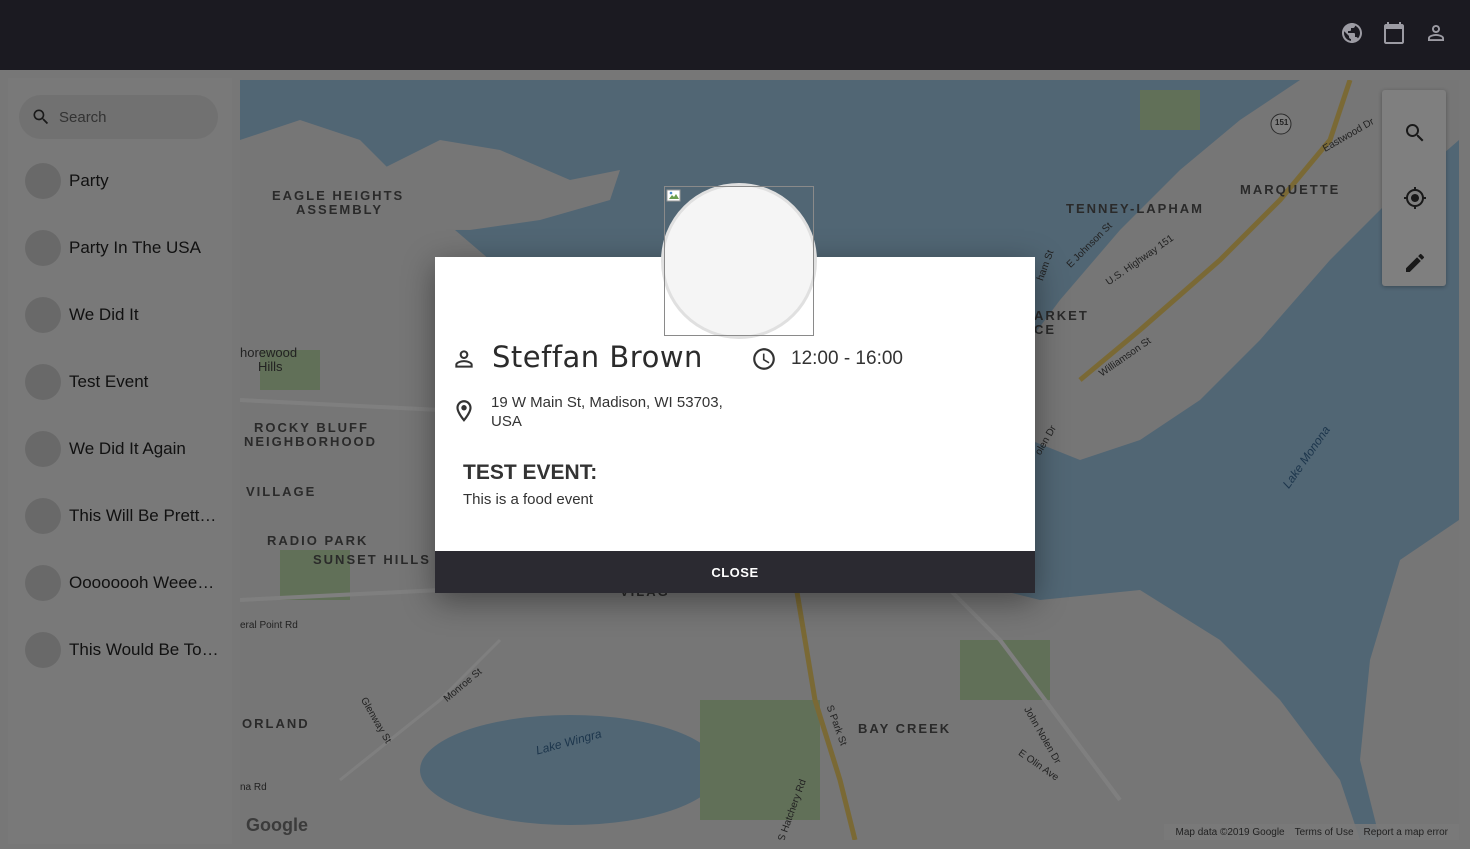 The width and height of the screenshot is (1470, 849). Describe the element at coordinates (673, 195) in the screenshot. I see `broken-image-icon` at that location.